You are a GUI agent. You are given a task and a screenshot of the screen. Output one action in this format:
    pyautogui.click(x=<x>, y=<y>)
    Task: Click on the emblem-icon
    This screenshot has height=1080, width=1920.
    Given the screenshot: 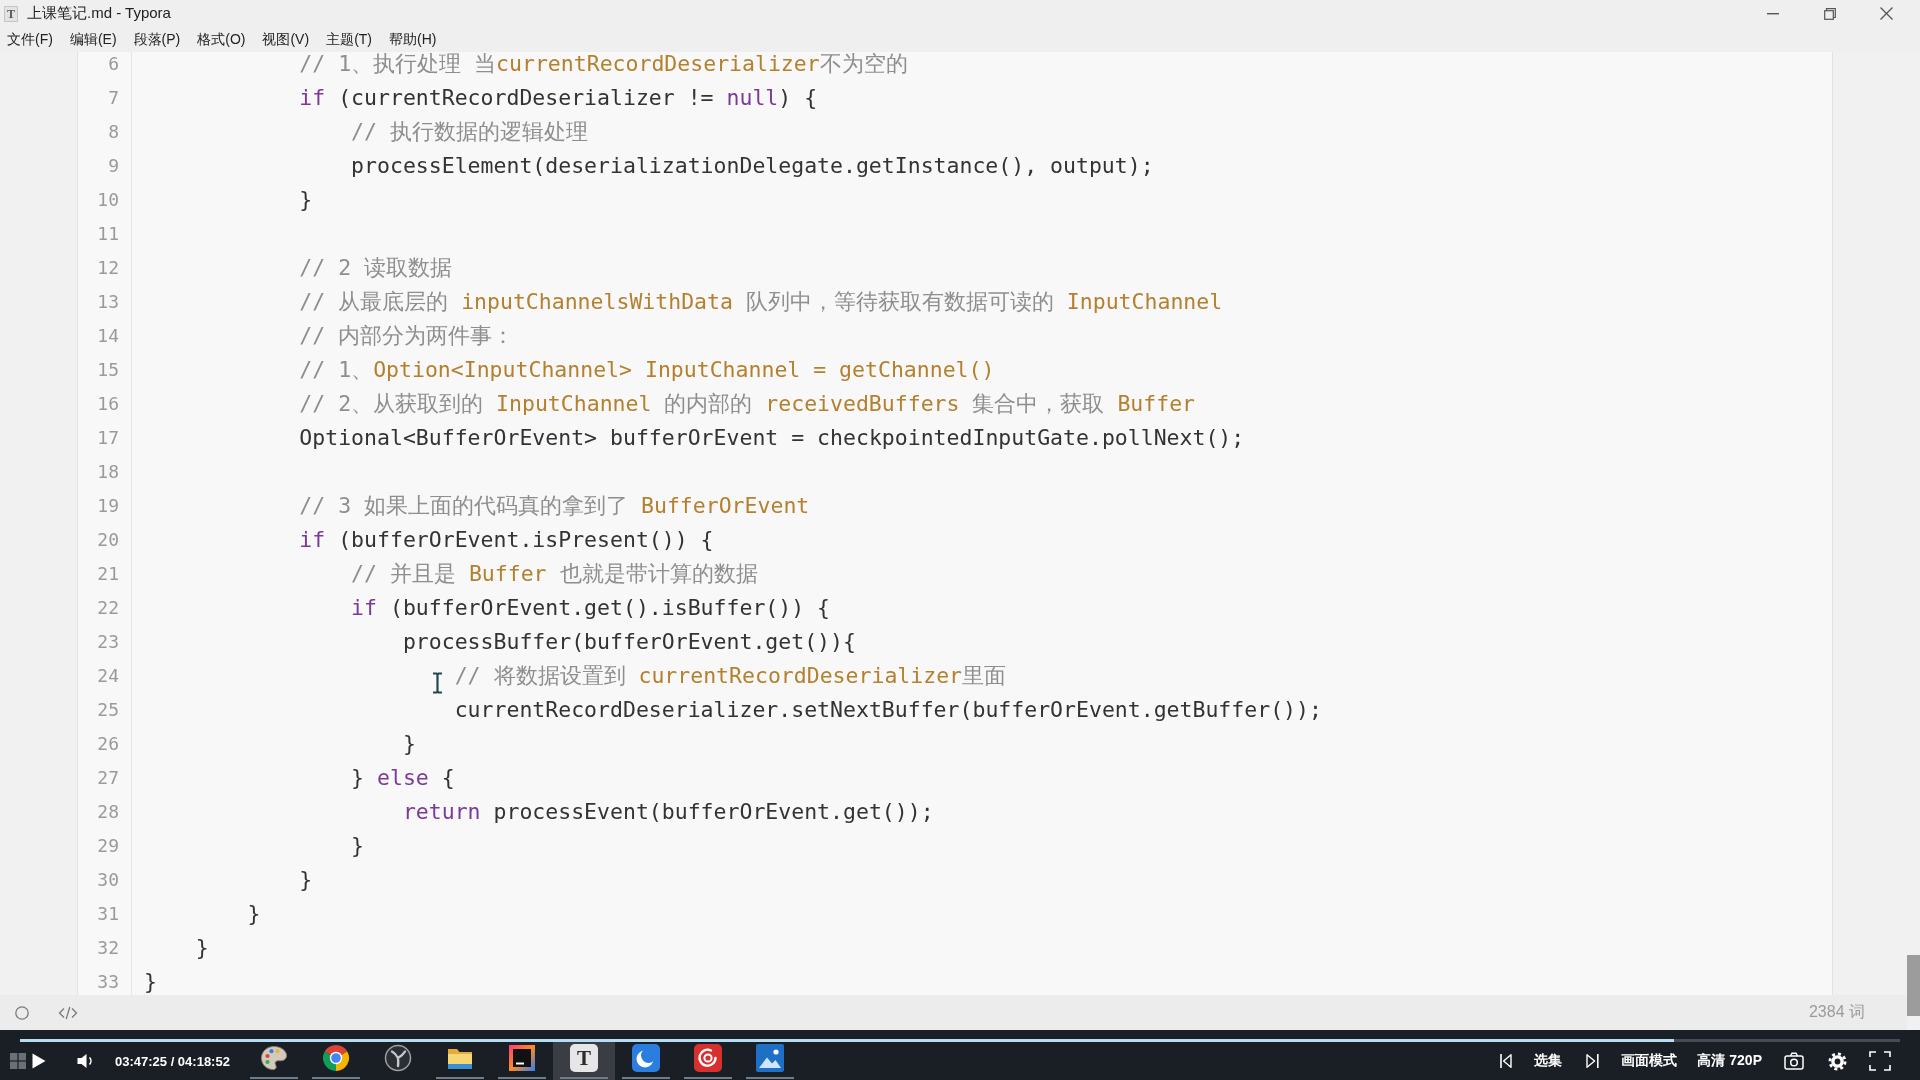 What is the action you would take?
    pyautogui.click(x=398, y=1058)
    